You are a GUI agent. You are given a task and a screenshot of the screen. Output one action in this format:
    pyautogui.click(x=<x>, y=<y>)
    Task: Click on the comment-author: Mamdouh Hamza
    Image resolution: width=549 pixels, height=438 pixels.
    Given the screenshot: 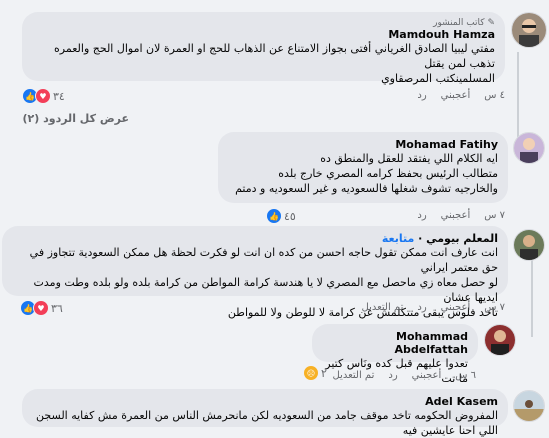 What is the action you would take?
    pyautogui.click(x=263, y=34)
    